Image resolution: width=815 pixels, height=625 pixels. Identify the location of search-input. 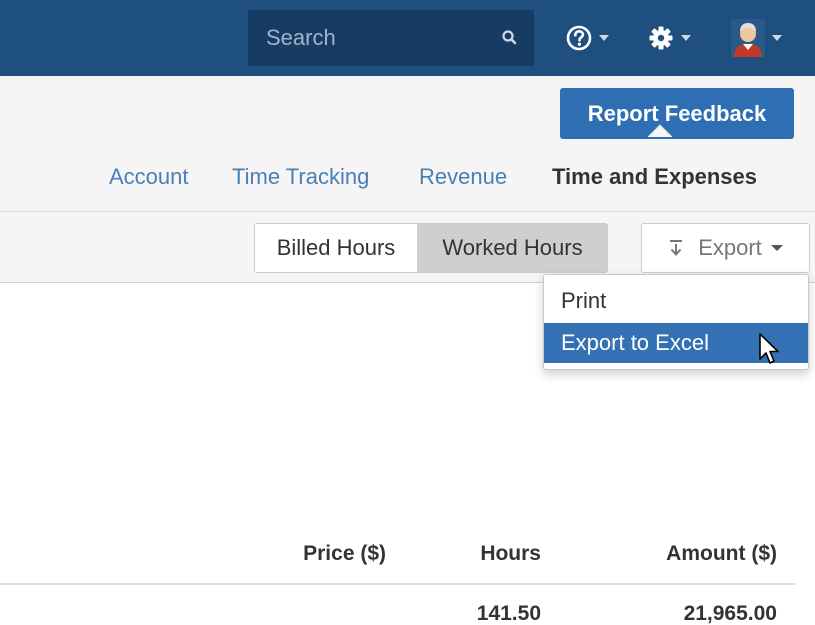
(368, 38).